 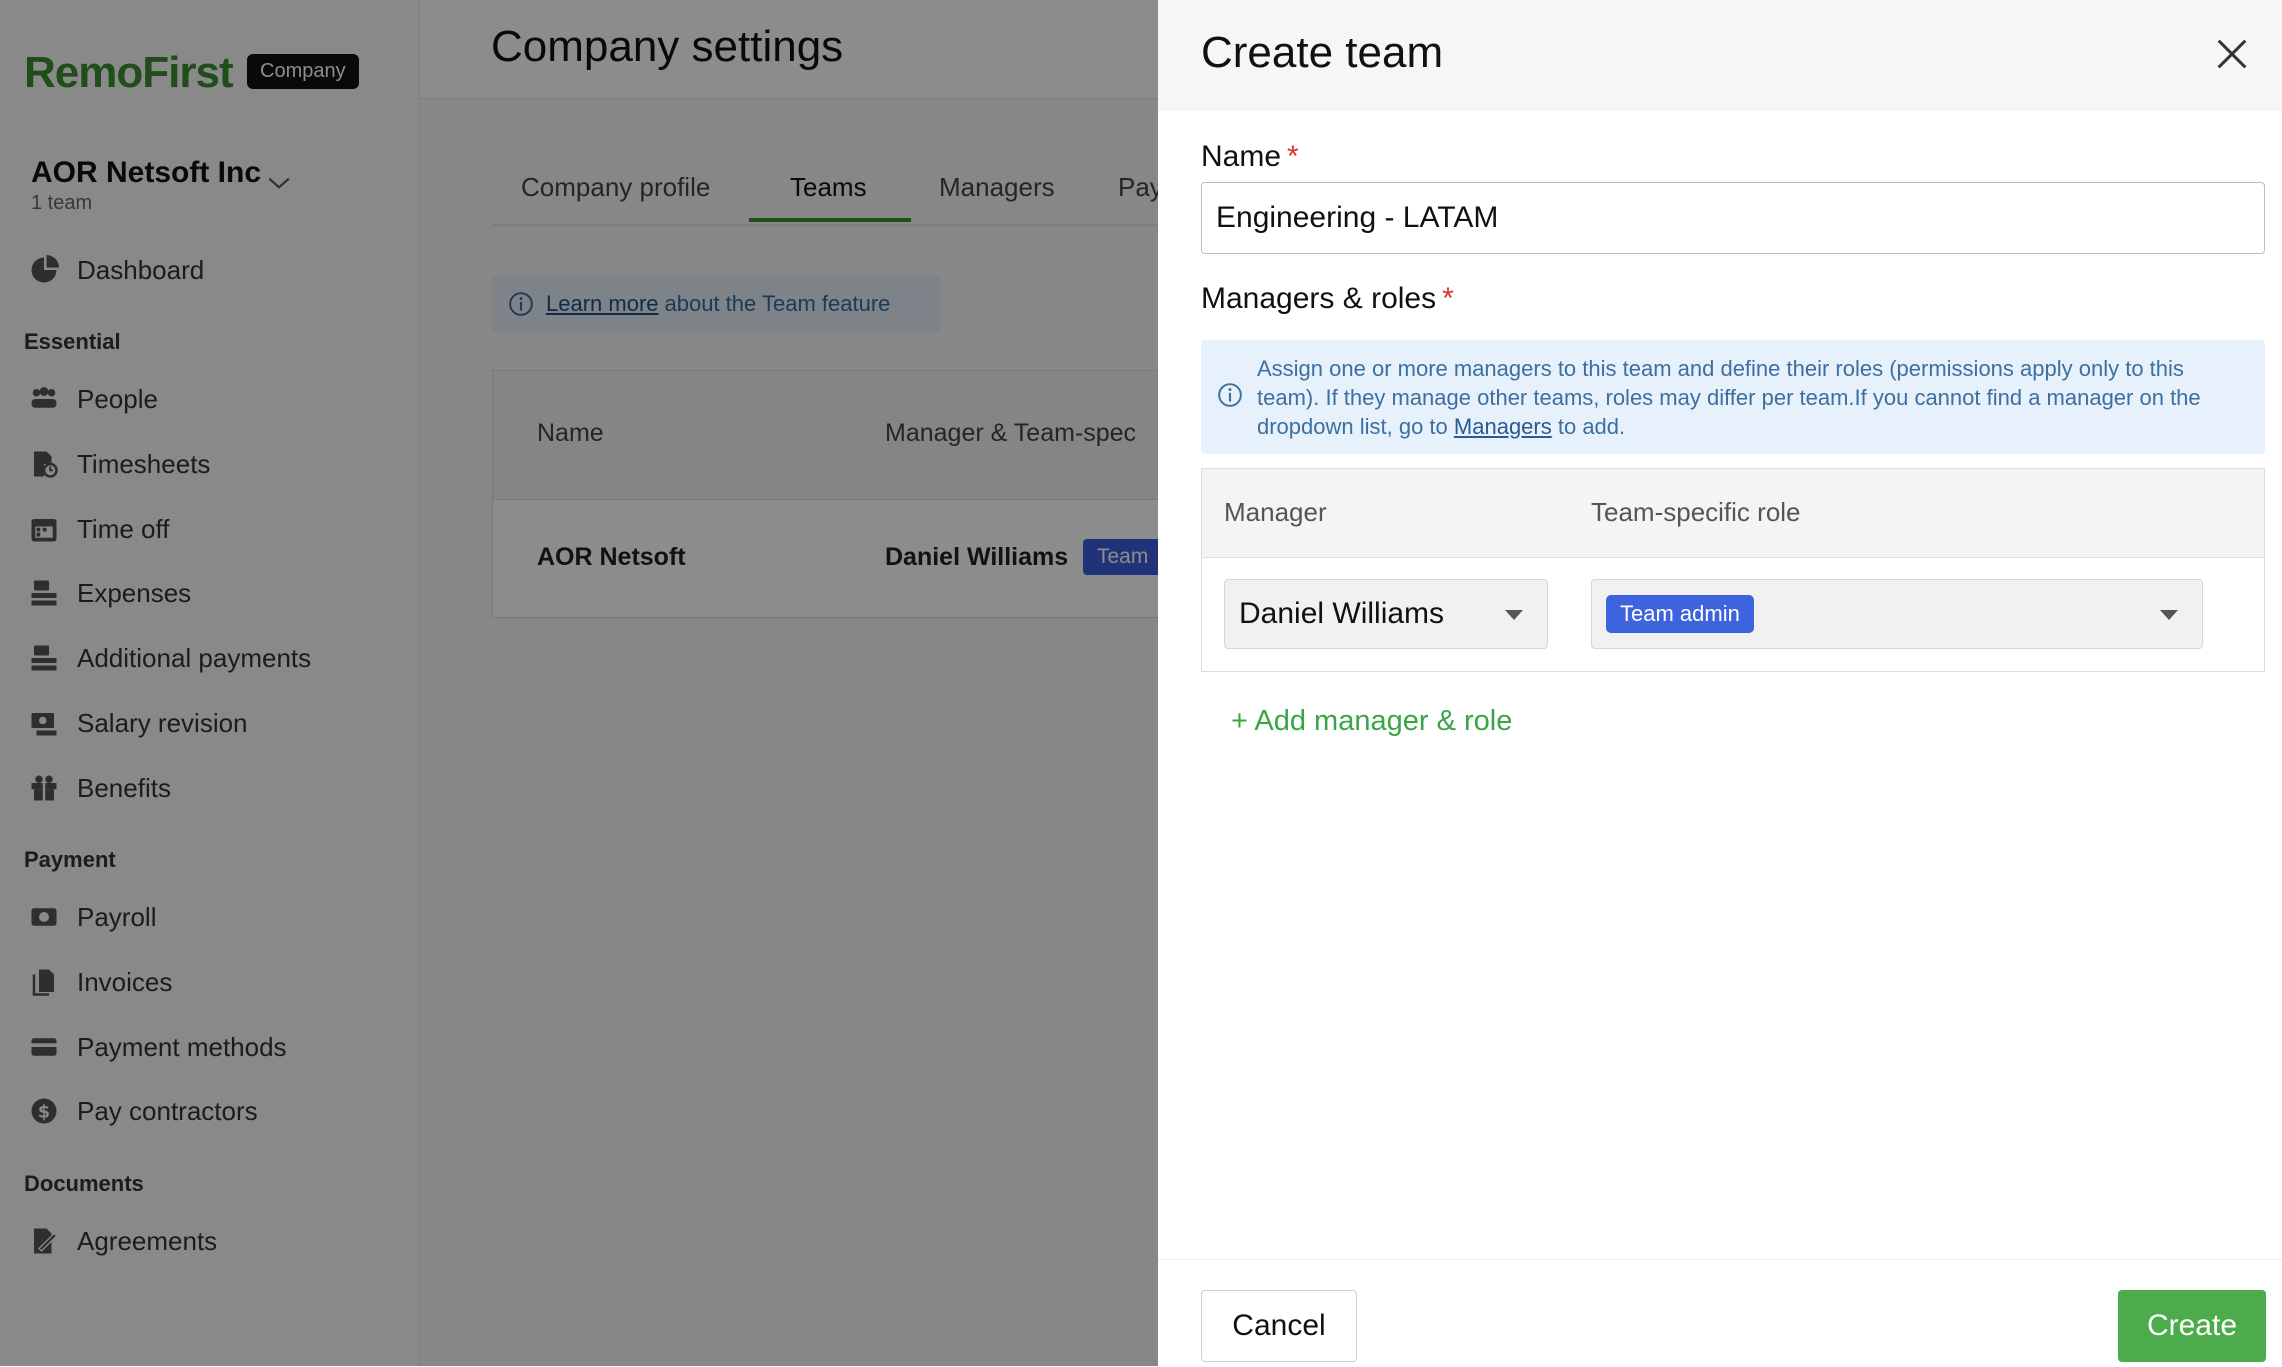 What do you see at coordinates (1696, 512) in the screenshot?
I see `column-header-role: Team-specific role` at bounding box center [1696, 512].